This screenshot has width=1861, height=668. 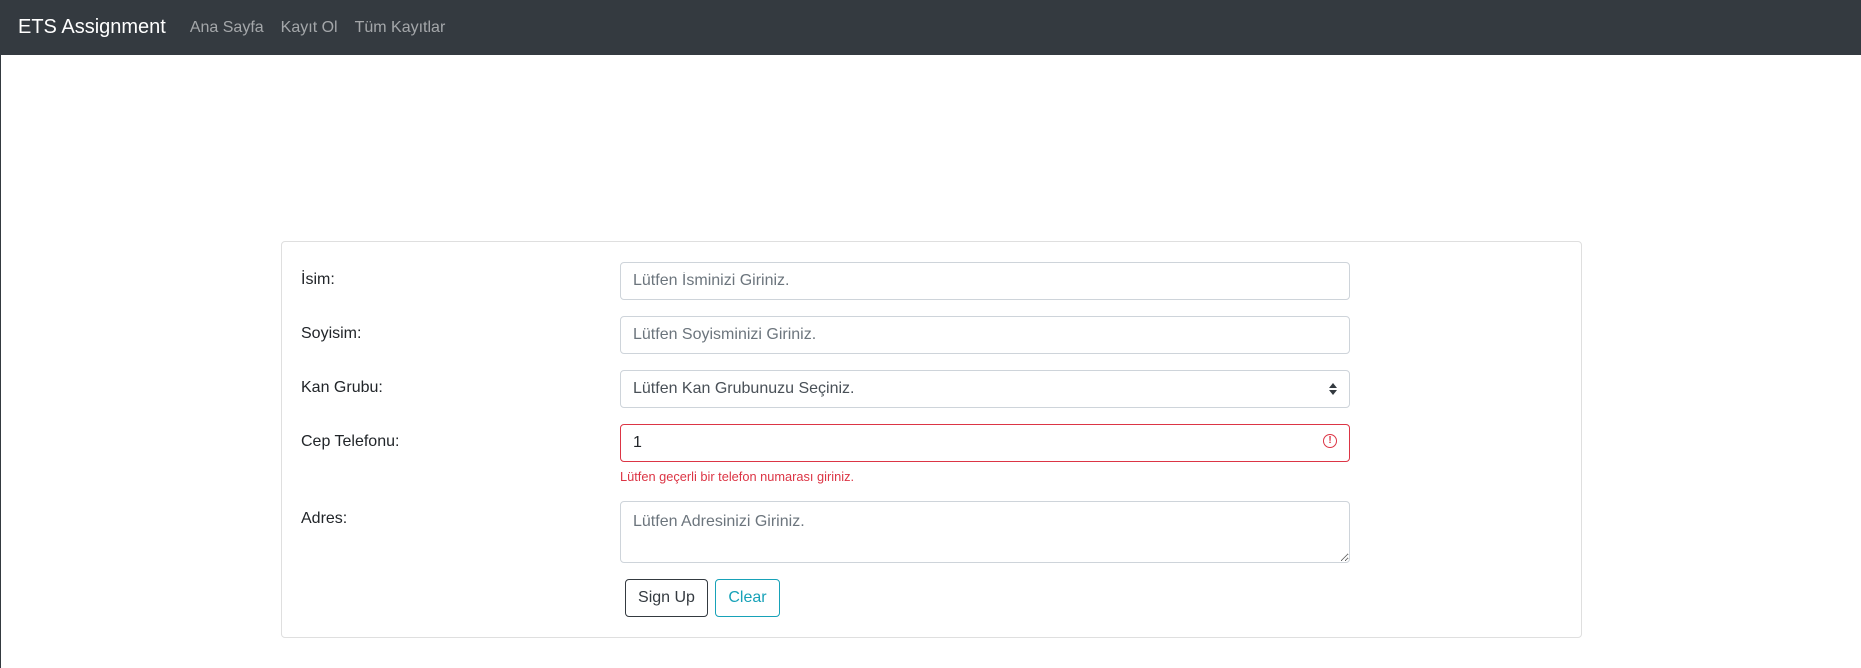 I want to click on phone-label: Cep Telefonu:, so click(x=350, y=441).